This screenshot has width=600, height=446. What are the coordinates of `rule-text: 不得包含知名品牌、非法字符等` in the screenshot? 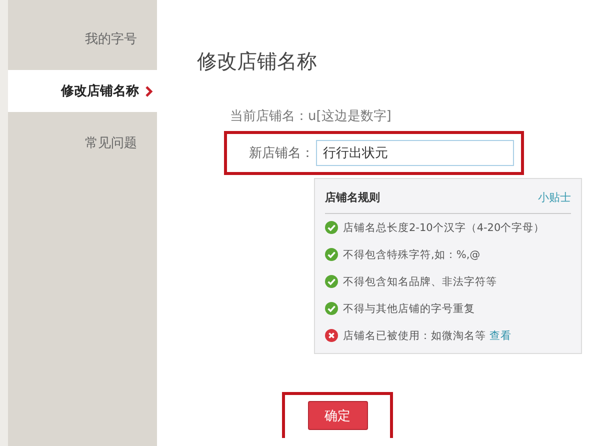 It's located at (420, 281).